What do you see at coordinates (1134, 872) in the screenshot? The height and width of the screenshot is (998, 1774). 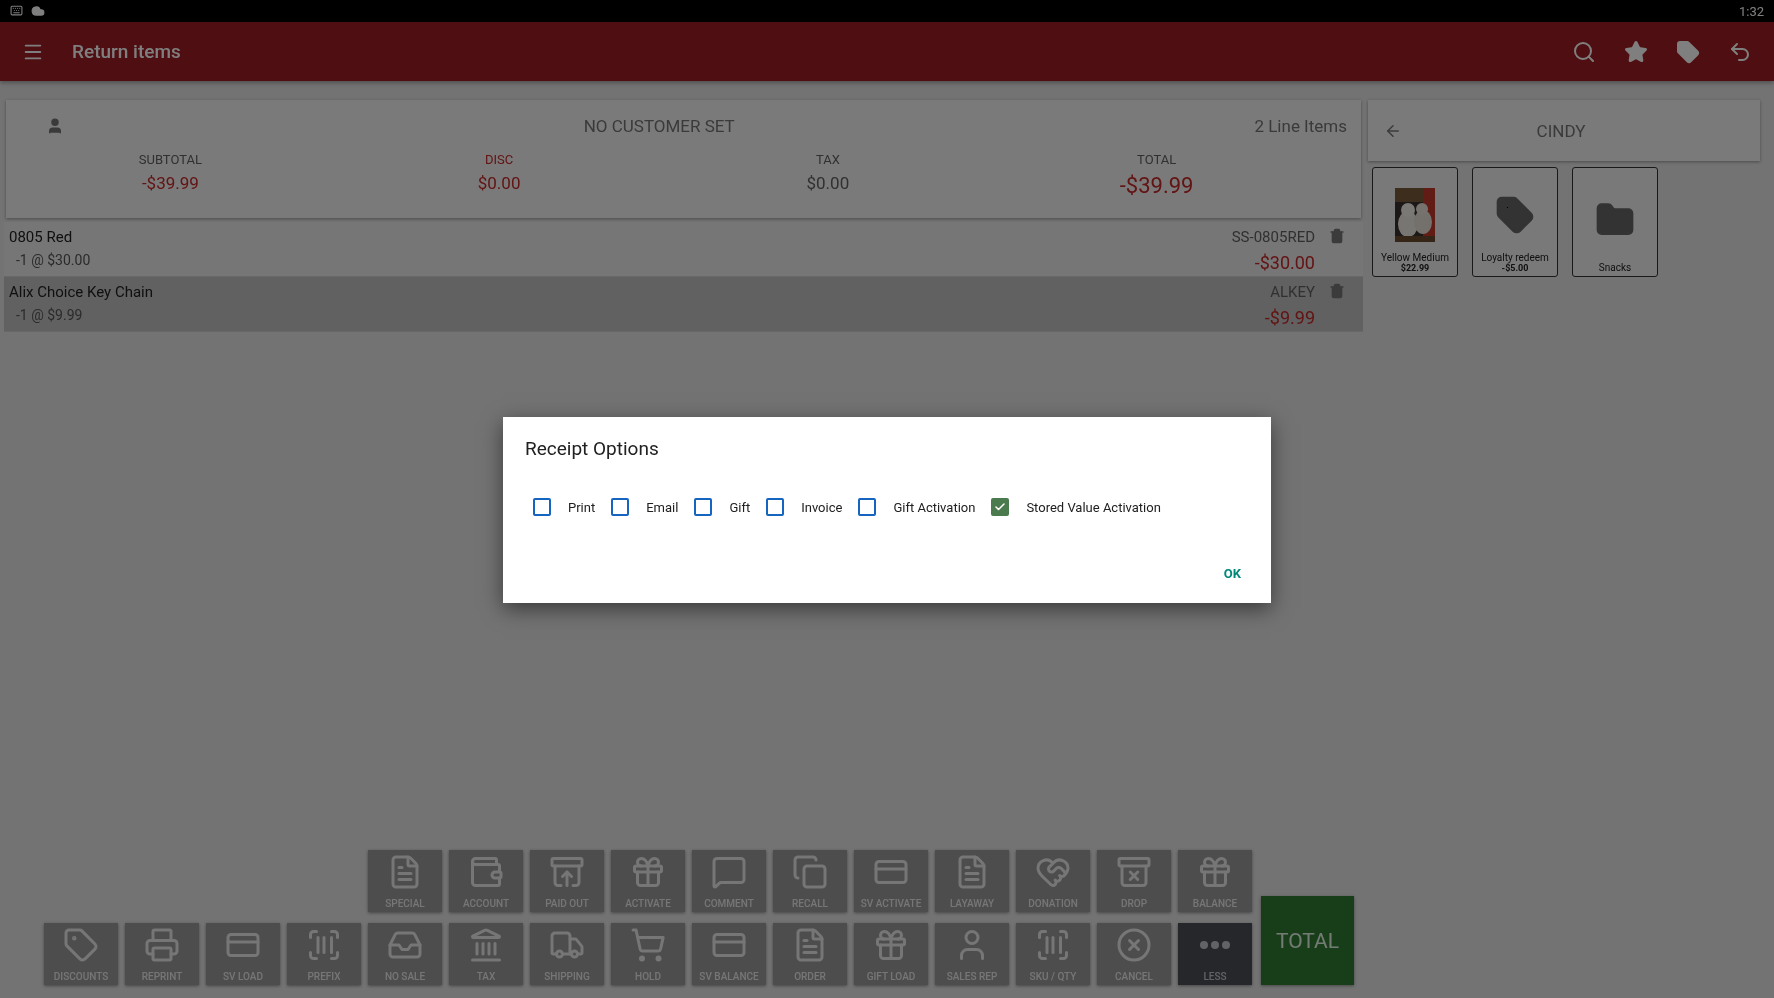 I see `download-tray-icon` at bounding box center [1134, 872].